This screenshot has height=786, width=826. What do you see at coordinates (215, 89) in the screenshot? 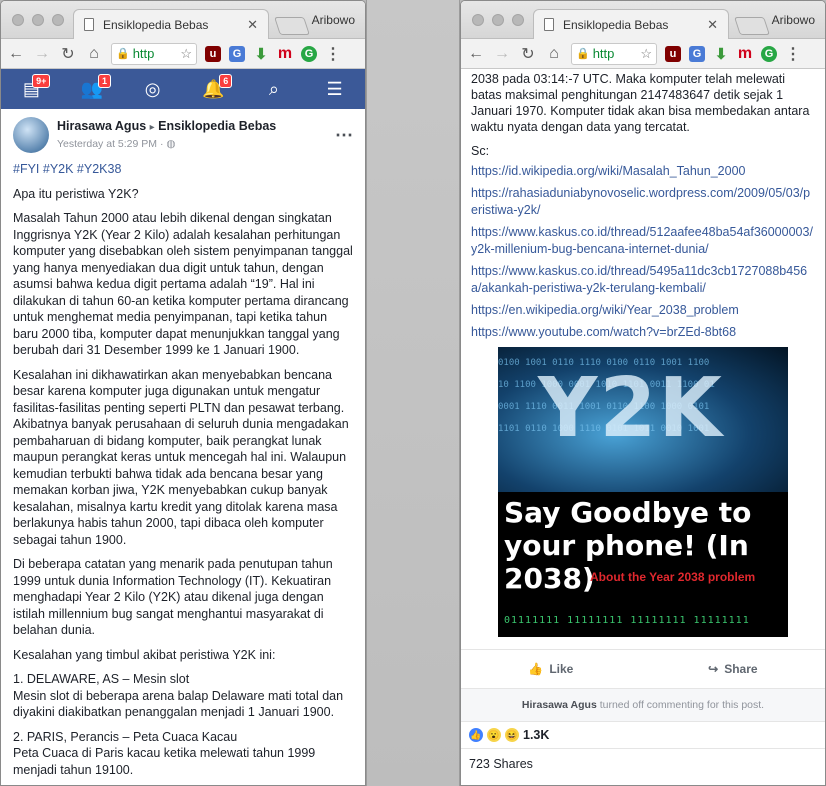
I see `notifications-icon: 🔔 6` at bounding box center [215, 89].